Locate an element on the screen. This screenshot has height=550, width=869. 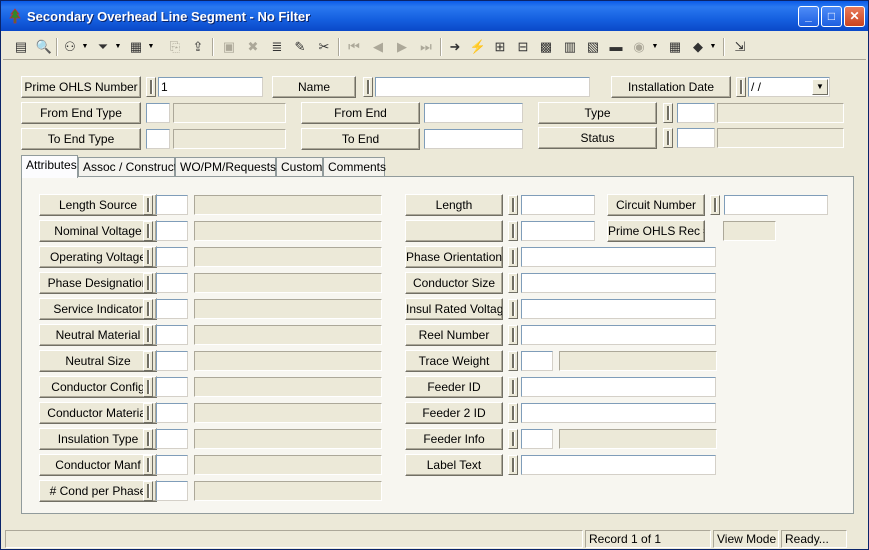
reel-number-field is located at coordinates (618, 335).